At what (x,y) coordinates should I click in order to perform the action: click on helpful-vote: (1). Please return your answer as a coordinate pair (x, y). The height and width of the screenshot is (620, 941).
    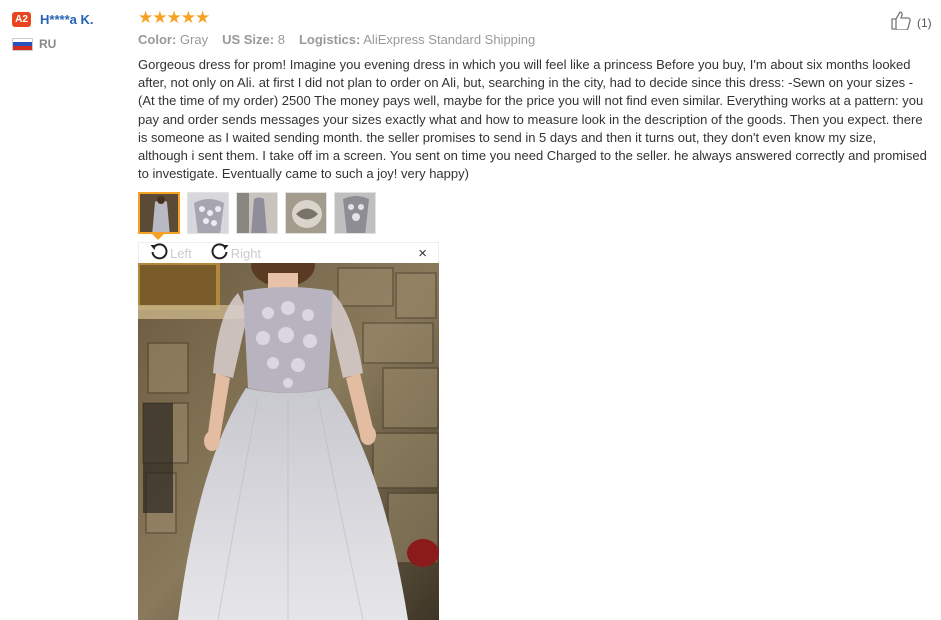
    Looking at the image, I should click on (911, 22).